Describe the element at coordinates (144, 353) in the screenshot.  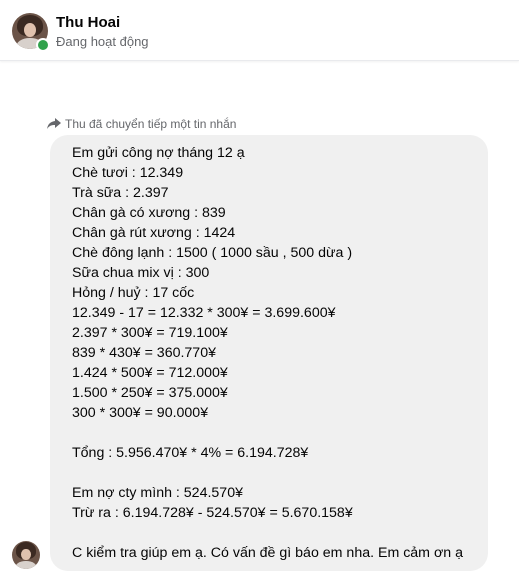
I see `message-line: 839 * 430¥ = 360.770¥` at that location.